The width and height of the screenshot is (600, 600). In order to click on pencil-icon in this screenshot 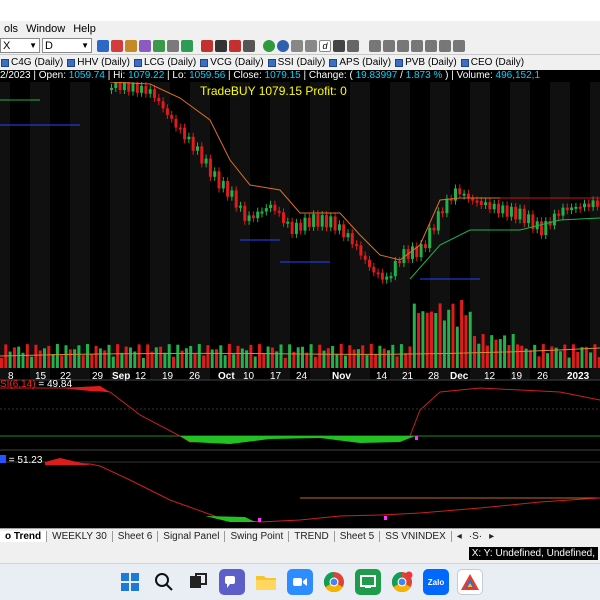, I will do `click(207, 45)`.